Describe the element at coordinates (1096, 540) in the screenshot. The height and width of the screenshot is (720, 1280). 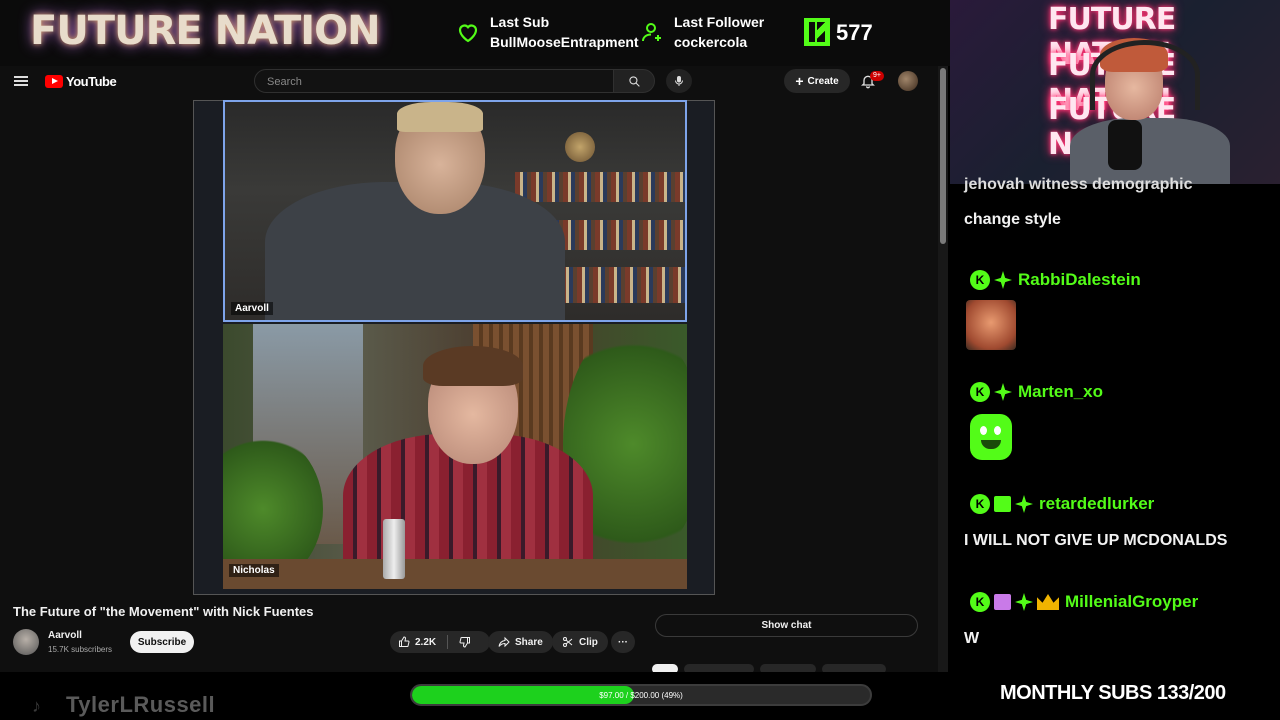
I see `chat-message-text: I WILL NOT GIVE UP MCDONALDS` at that location.